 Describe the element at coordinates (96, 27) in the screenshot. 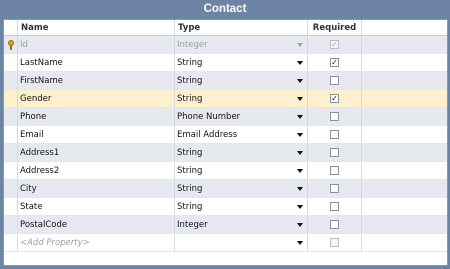

I see `column-header-name: Name` at that location.